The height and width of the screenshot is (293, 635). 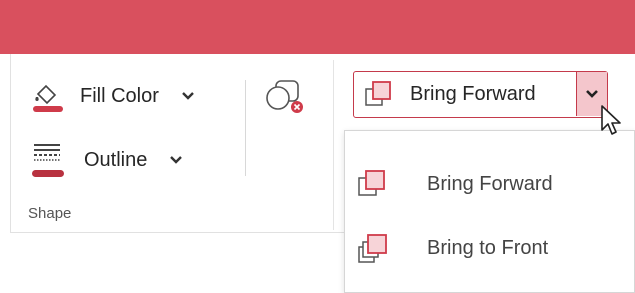 What do you see at coordinates (374, 251) in the screenshot?
I see `bring-to-front-icon` at bounding box center [374, 251].